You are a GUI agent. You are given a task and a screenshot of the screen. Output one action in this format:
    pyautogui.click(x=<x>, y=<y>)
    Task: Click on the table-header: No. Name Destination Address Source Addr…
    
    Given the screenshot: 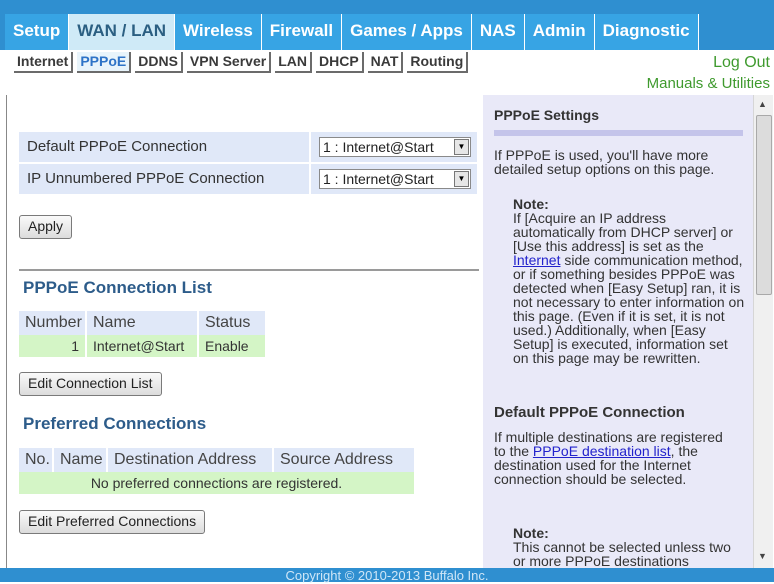 What is the action you would take?
    pyautogui.click(x=217, y=460)
    